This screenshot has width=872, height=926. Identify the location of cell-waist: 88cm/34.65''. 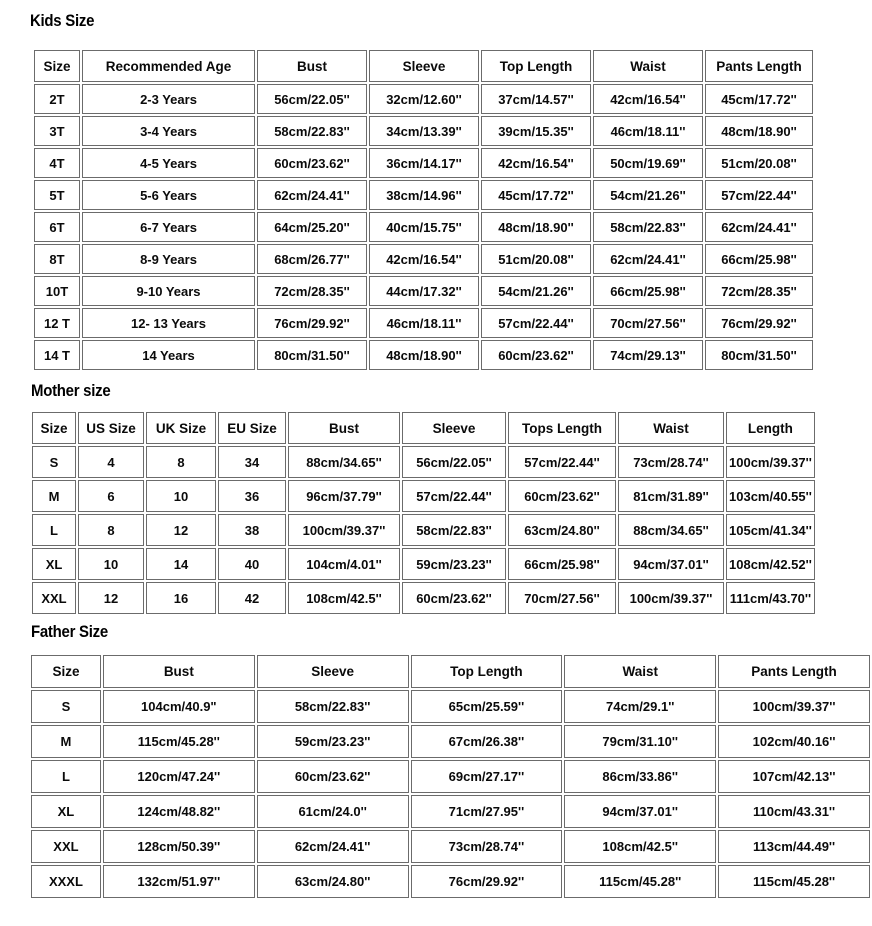
(671, 530).